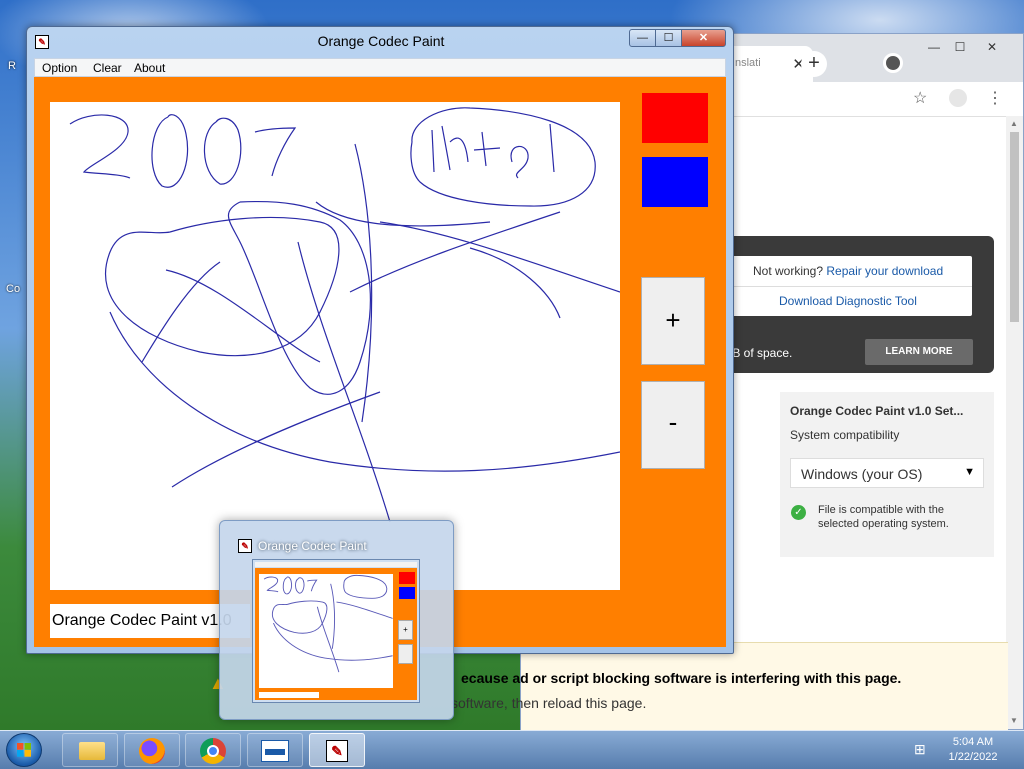 The height and width of the screenshot is (769, 1024). What do you see at coordinates (995, 98) in the screenshot?
I see `kebab-menu-icon: ⋮` at bounding box center [995, 98].